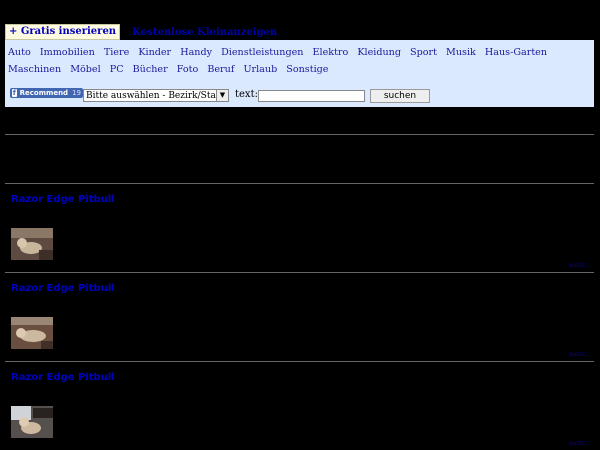 This screenshot has width=600, height=450. I want to click on category-link-beruf: Beruf, so click(220, 69).